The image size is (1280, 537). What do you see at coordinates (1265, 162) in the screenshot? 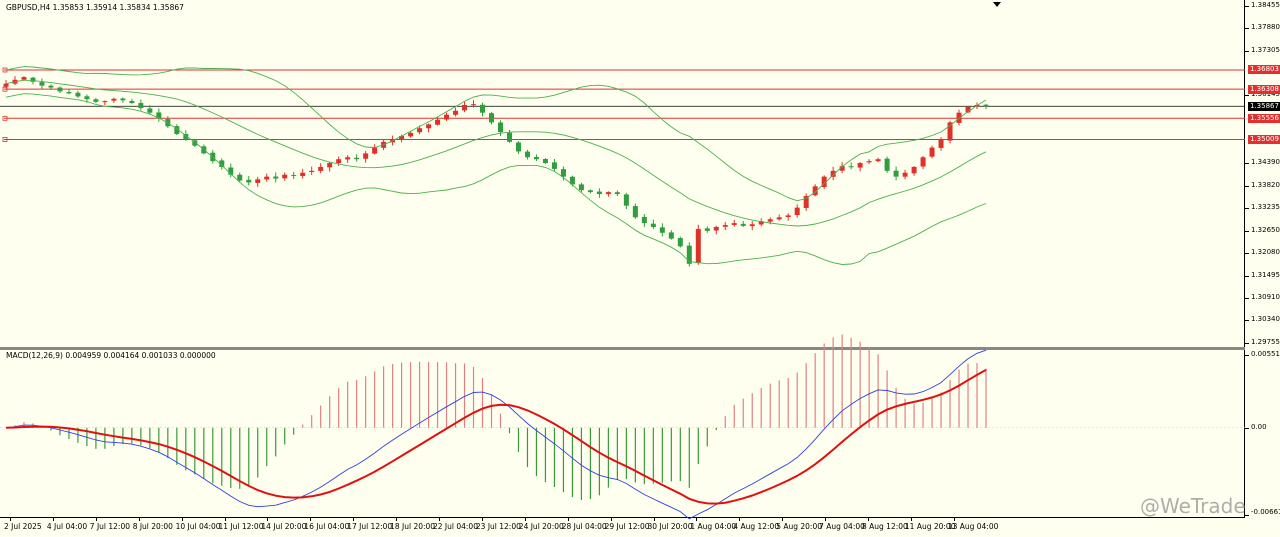
I see `price-tick-label: 1.34390` at bounding box center [1265, 162].